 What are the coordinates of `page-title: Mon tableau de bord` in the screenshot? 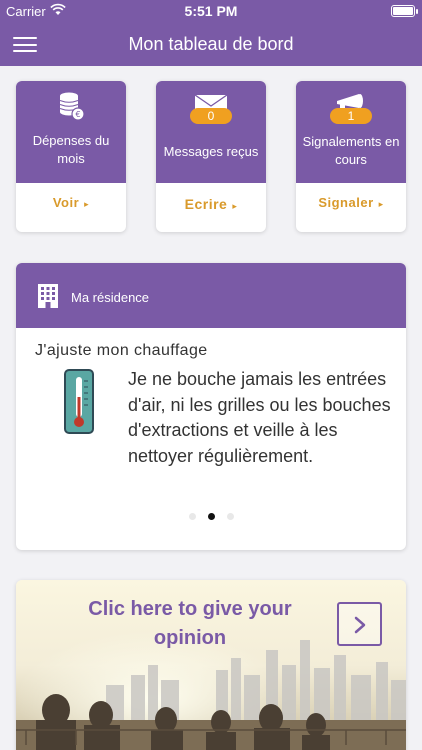 It's located at (211, 44).